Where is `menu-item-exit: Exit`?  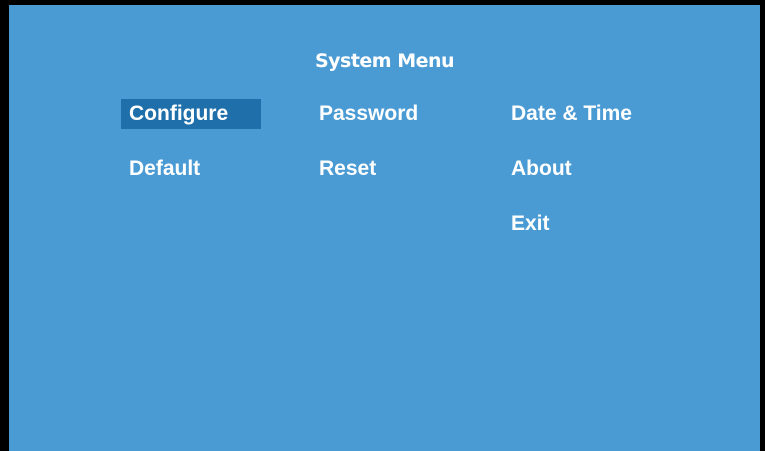
menu-item-exit: Exit is located at coordinates (530, 224).